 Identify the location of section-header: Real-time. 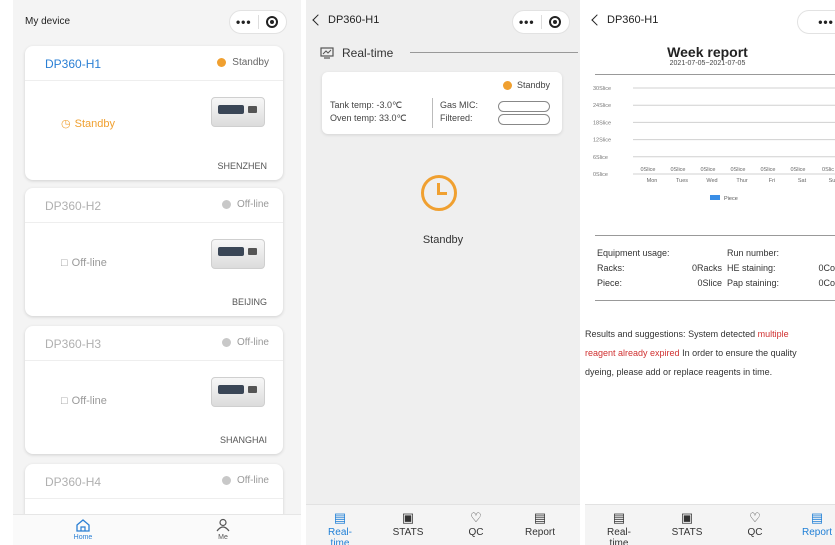
(356, 53).